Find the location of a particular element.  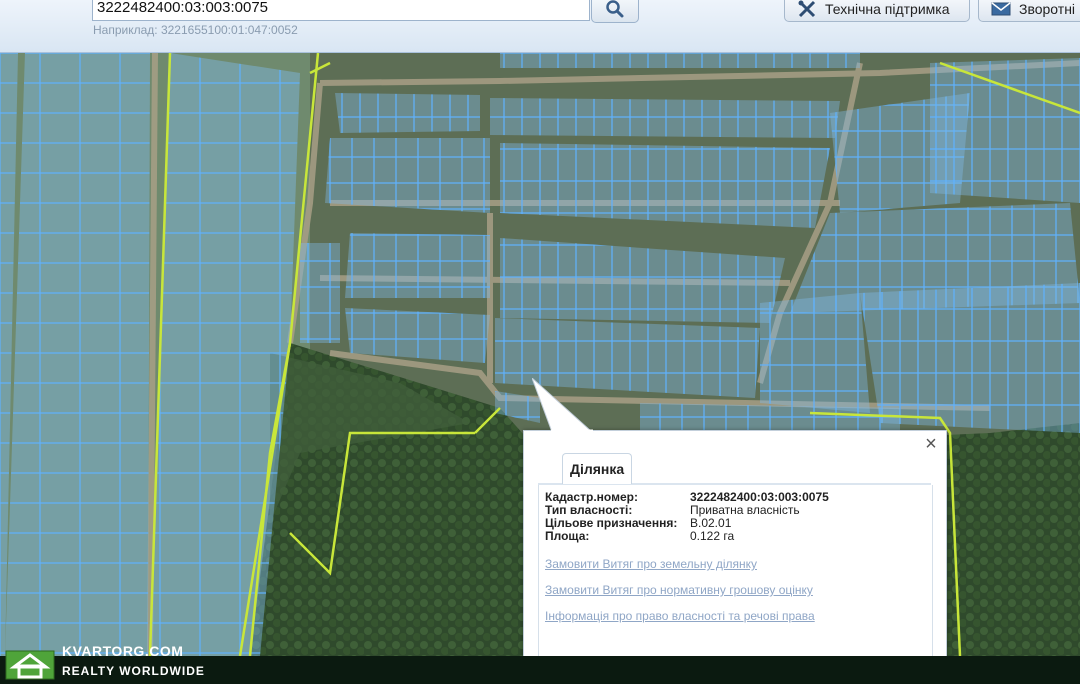

technical-support-label: Технічна підтримка is located at coordinates (887, 8).